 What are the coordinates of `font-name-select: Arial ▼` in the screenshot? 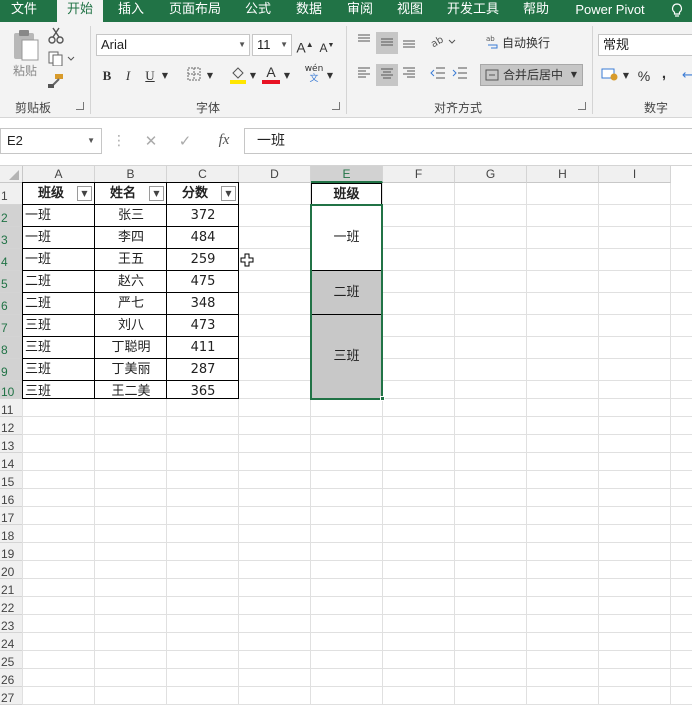 It's located at (173, 45).